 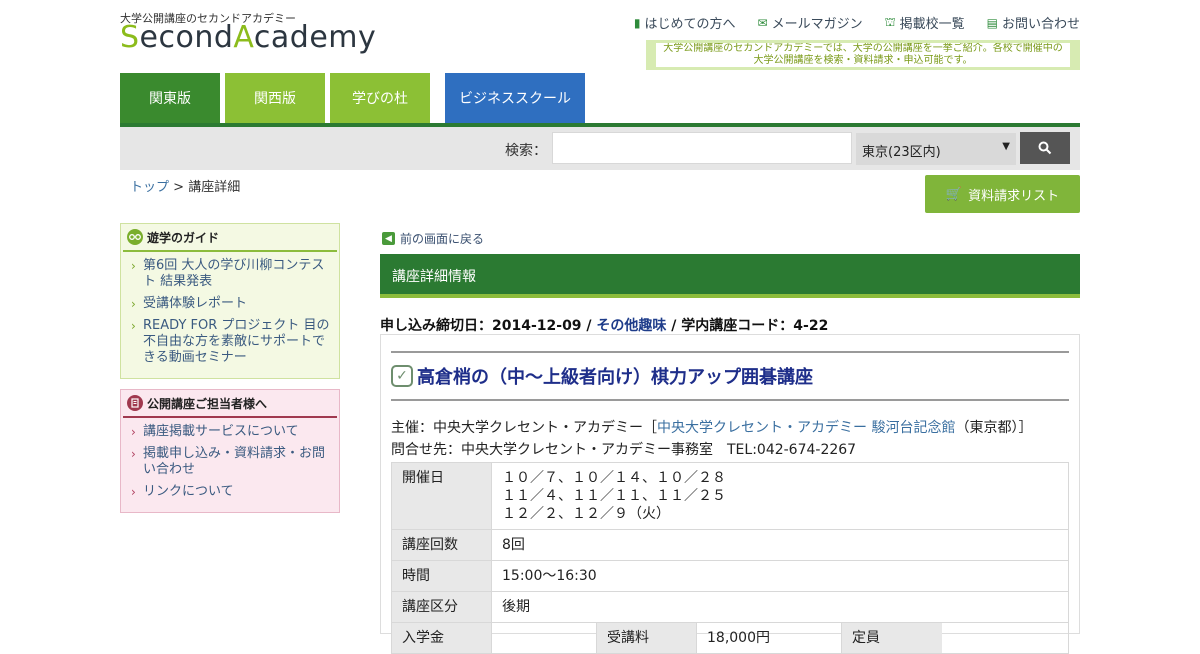 What do you see at coordinates (441, 545) in the screenshot?
I see `table-header-cell: 講座回数` at bounding box center [441, 545].